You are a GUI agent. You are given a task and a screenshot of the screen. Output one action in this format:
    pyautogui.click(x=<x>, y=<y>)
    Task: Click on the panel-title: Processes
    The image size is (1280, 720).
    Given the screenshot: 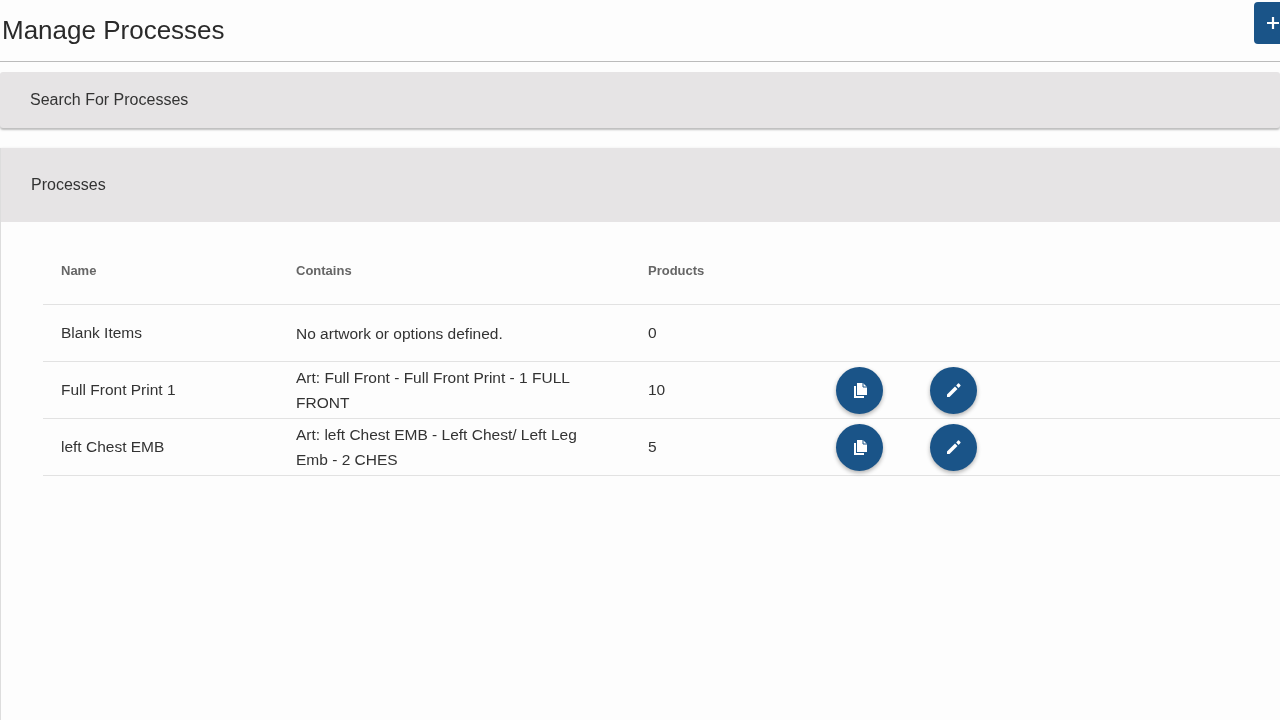 What is the action you would take?
    pyautogui.click(x=68, y=185)
    